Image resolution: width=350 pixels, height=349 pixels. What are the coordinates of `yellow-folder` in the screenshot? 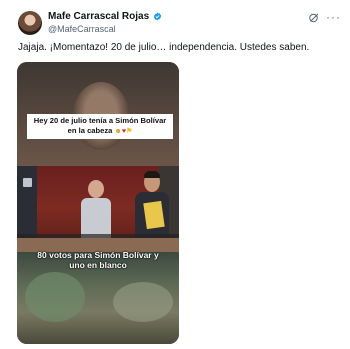 It's located at (154, 215).